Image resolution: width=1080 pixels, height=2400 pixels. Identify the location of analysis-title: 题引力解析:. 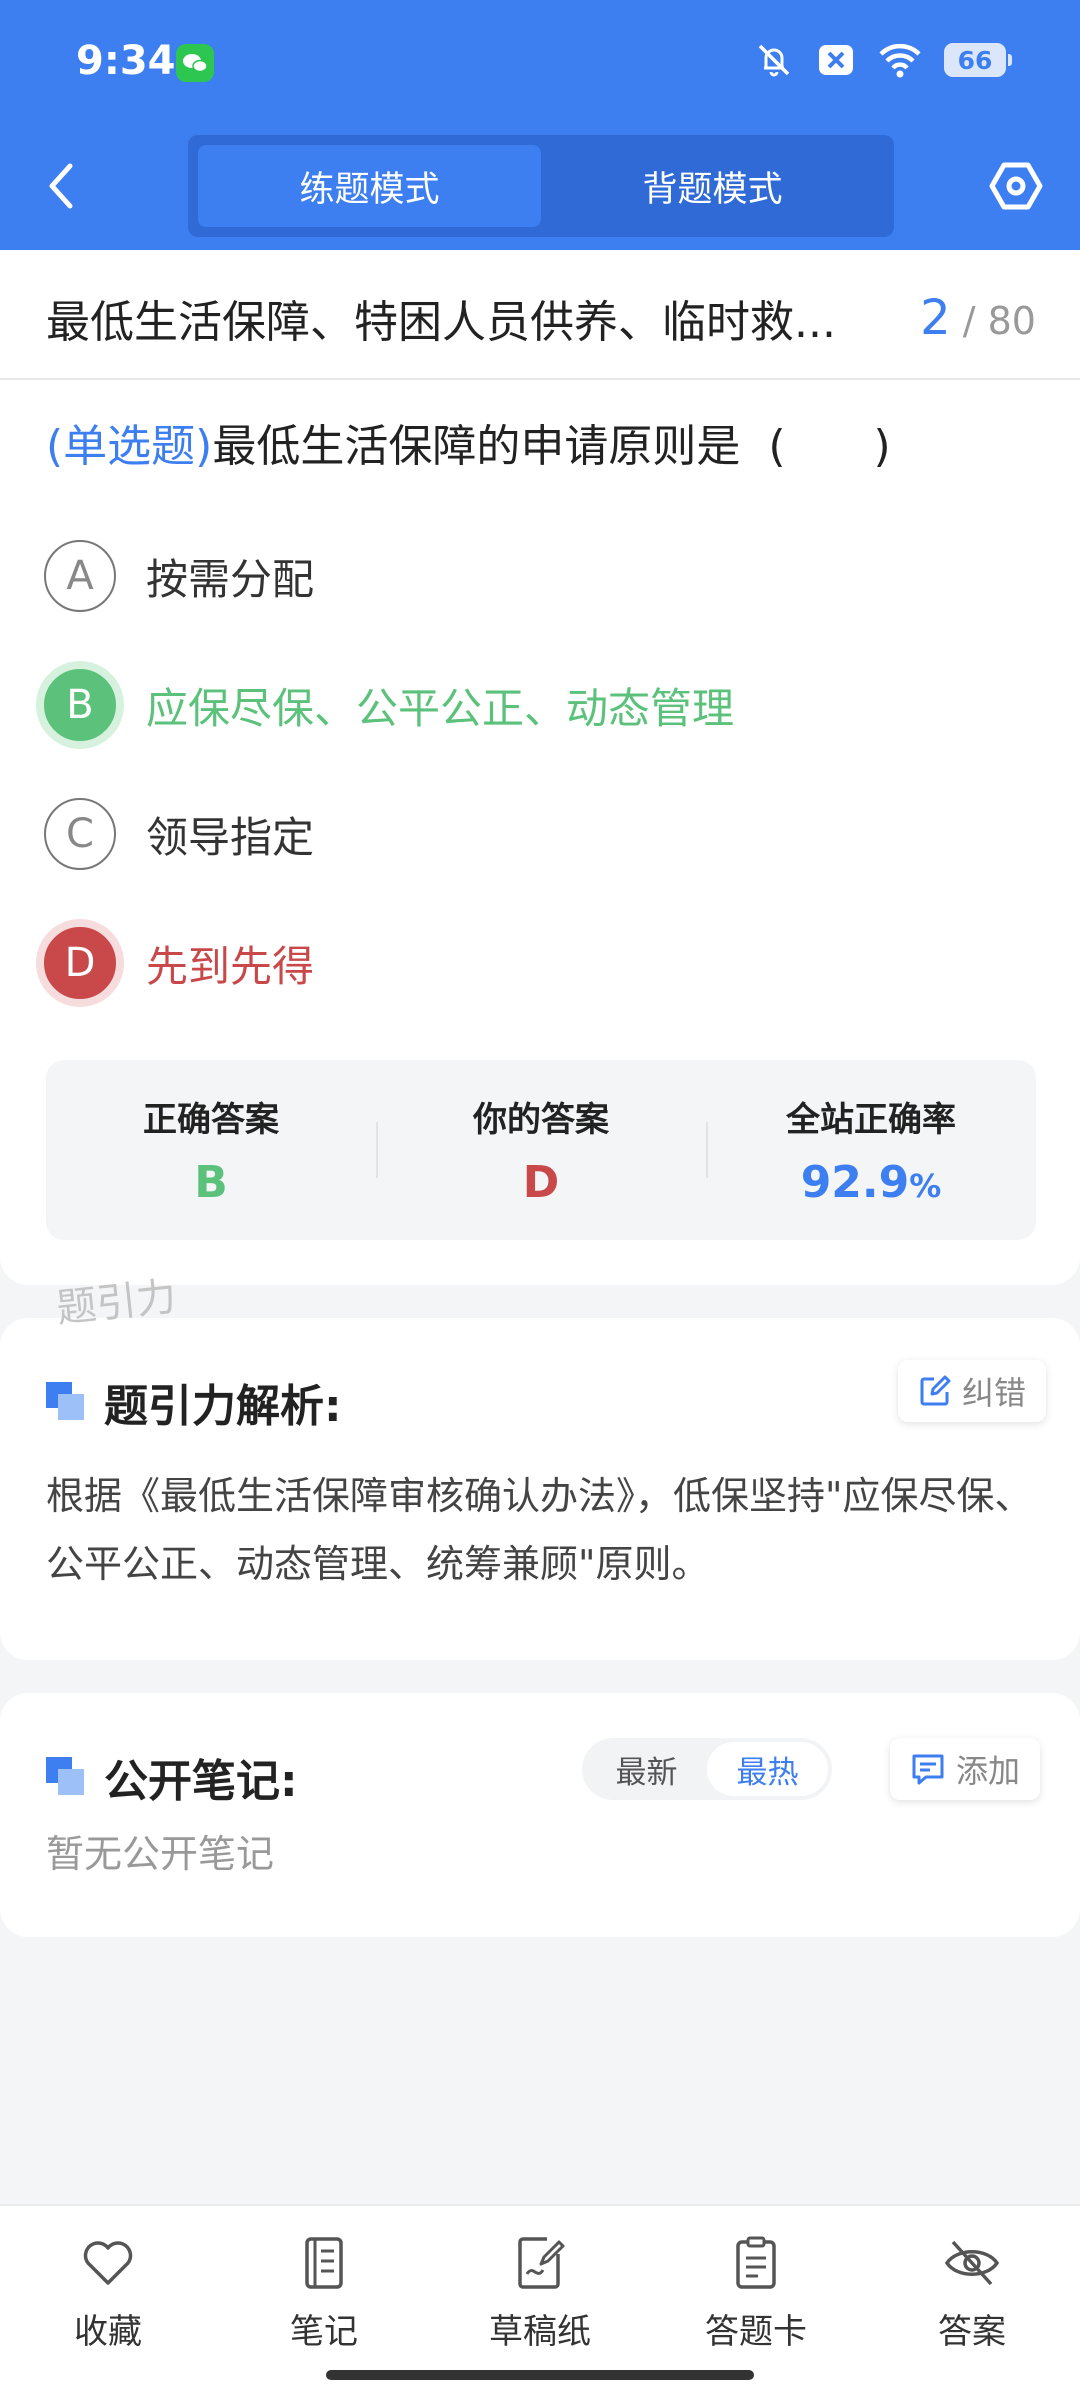
(223, 1406).